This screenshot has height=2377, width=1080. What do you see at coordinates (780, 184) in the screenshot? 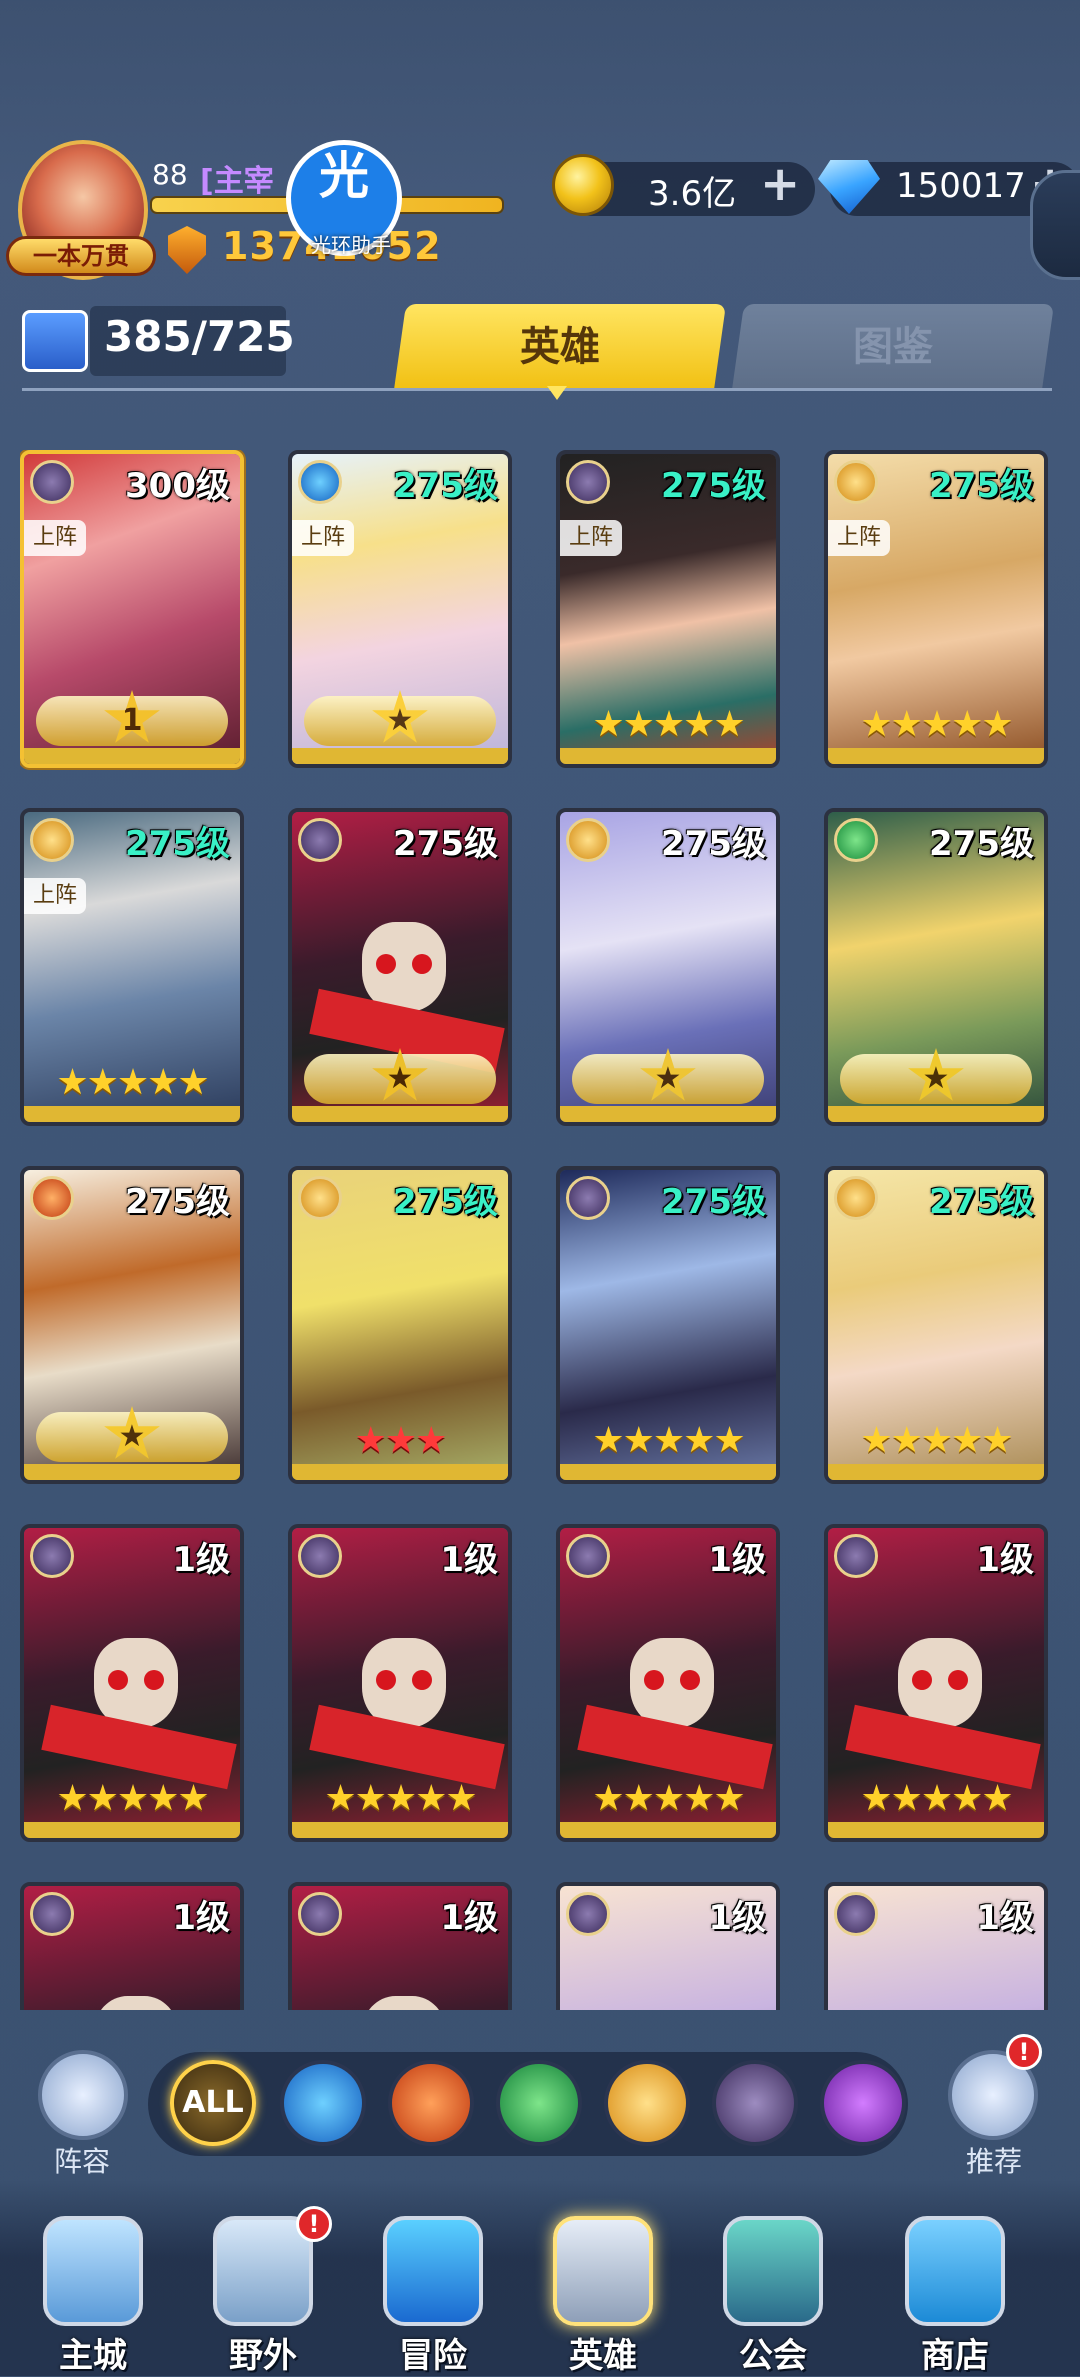
I see `add-gold-button: +` at bounding box center [780, 184].